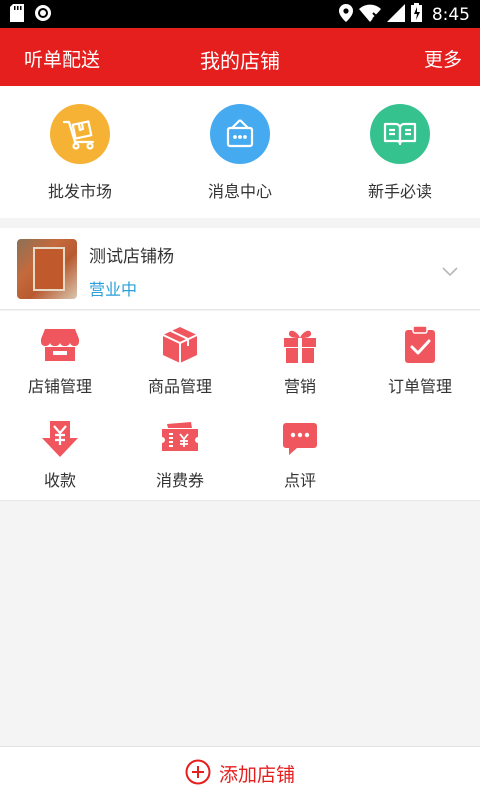  What do you see at coordinates (399, 191) in the screenshot?
I see `shortcut-label: 新手必读` at bounding box center [399, 191].